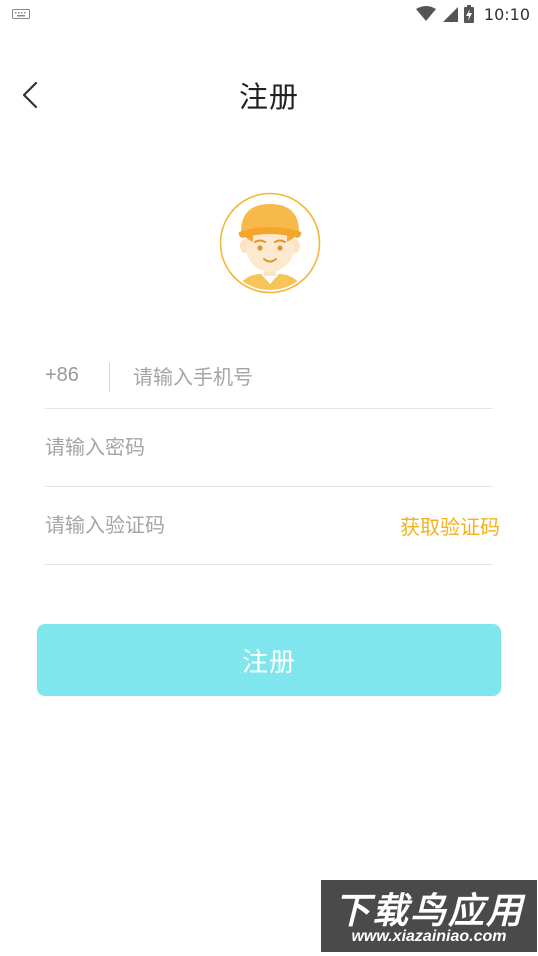  I want to click on password-row, so click(269, 448).